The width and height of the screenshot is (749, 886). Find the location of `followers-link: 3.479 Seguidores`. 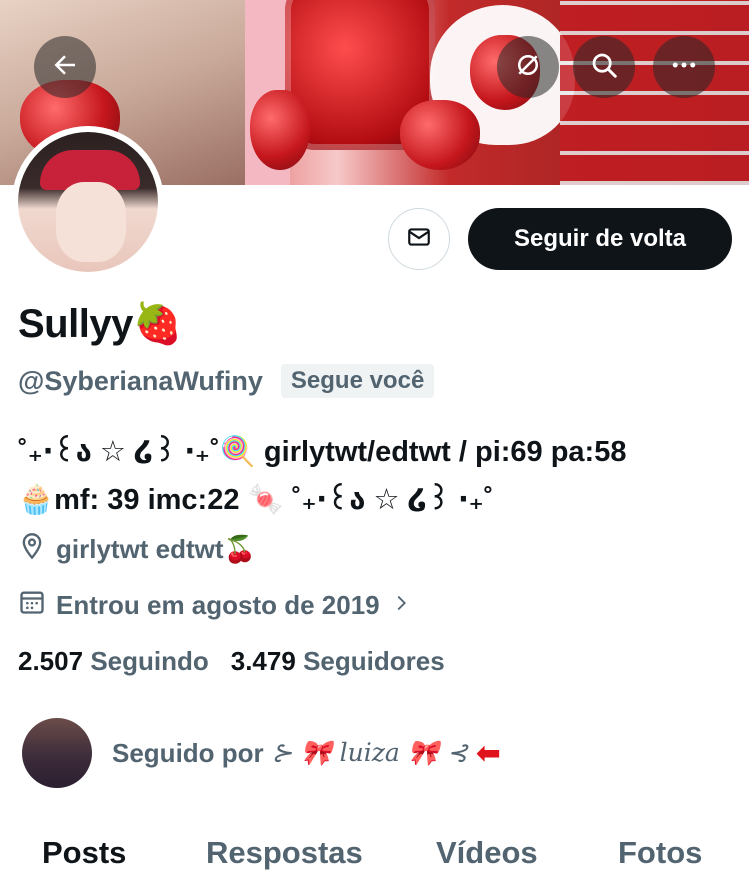

followers-link: 3.479 Seguidores is located at coordinates (338, 661).